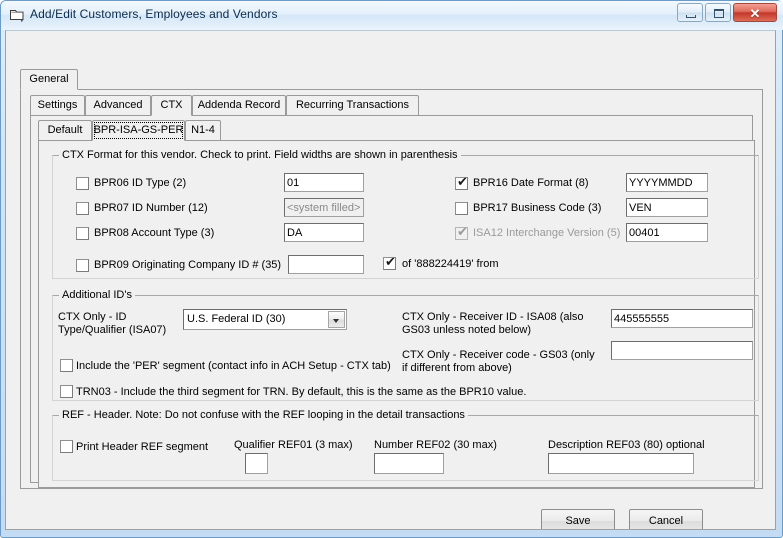  Describe the element at coordinates (66, 391) in the screenshot. I see `checkbox-trn03-third-segment` at that location.